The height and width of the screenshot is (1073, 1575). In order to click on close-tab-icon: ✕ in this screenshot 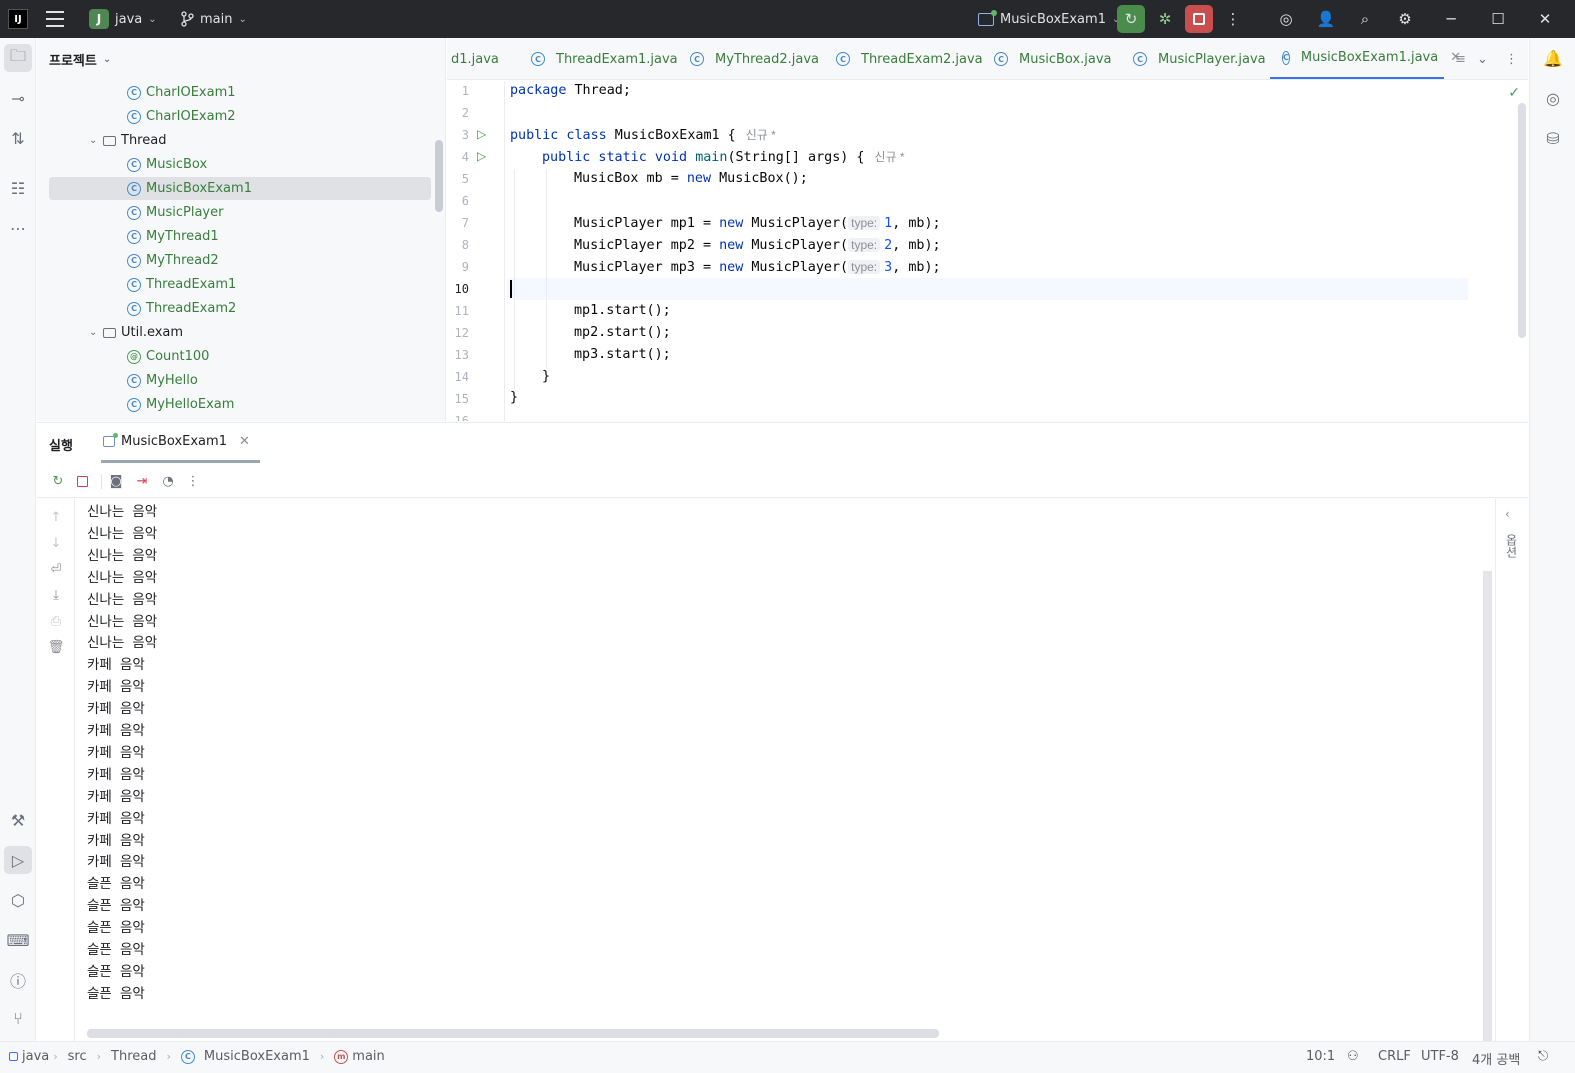, I will do `click(244, 441)`.